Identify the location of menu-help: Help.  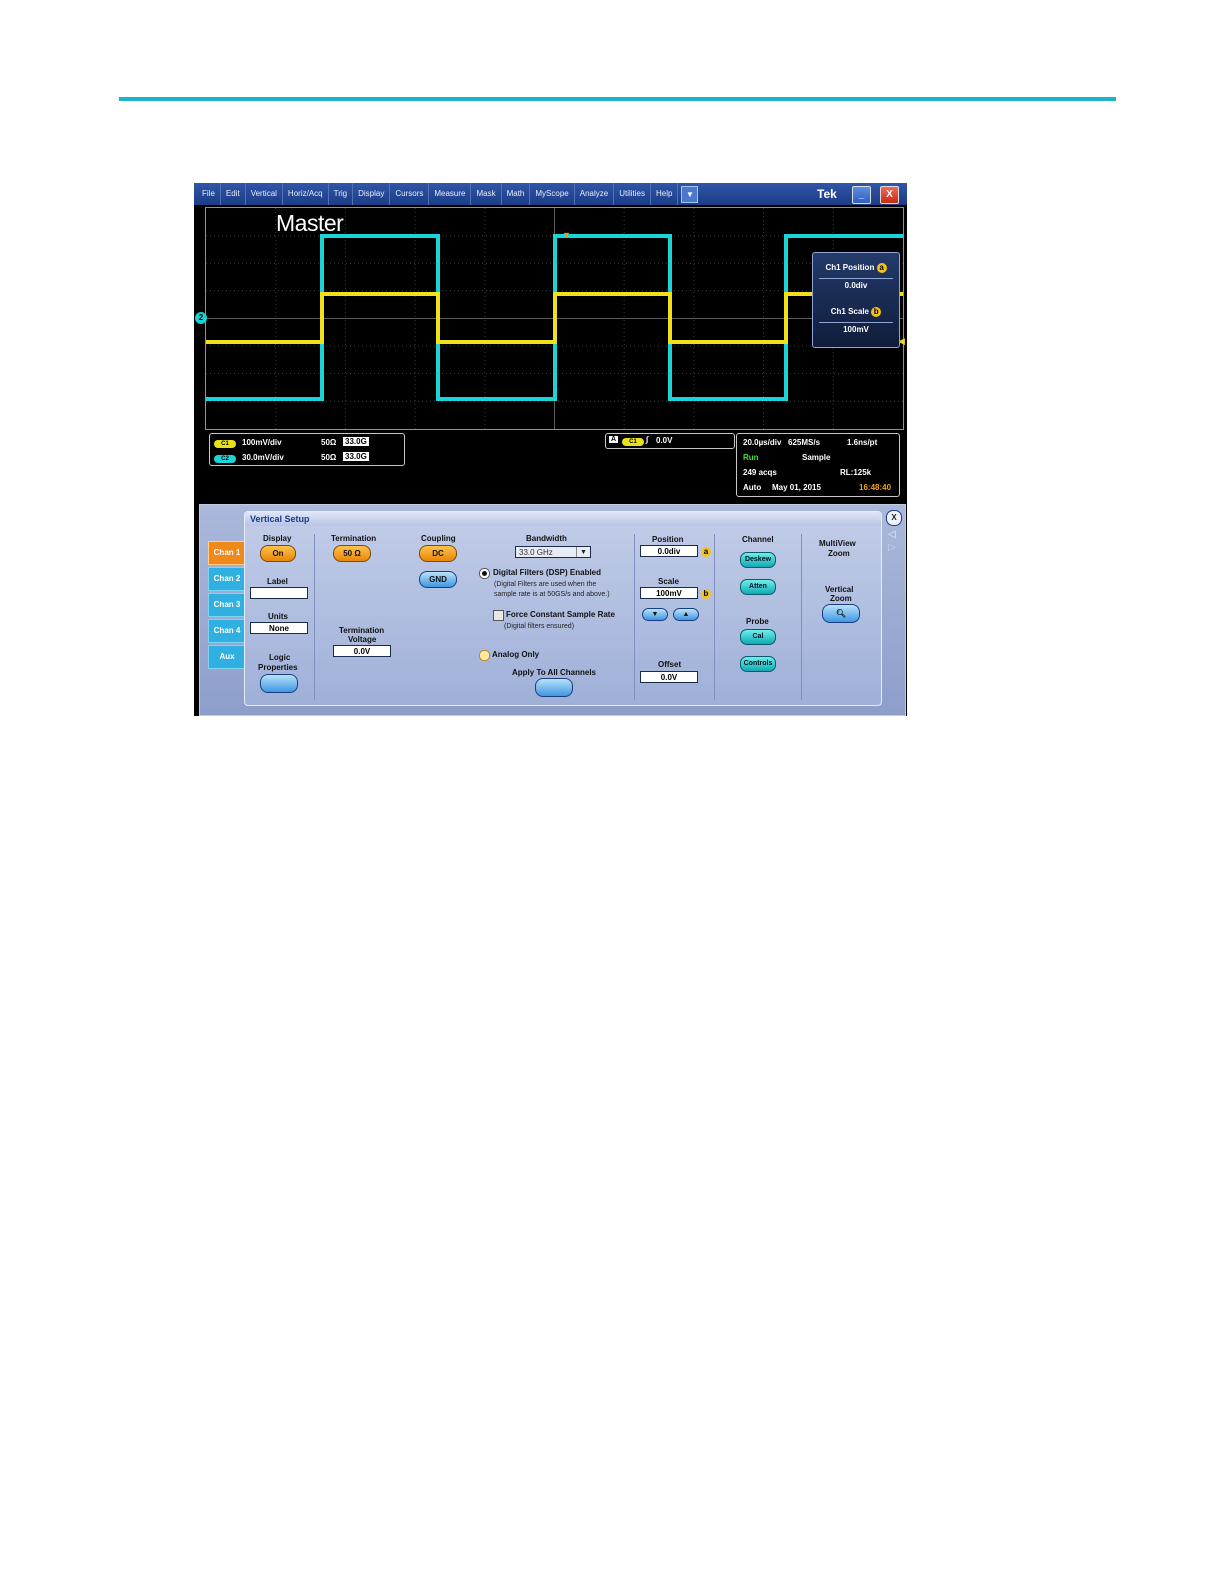
(665, 194).